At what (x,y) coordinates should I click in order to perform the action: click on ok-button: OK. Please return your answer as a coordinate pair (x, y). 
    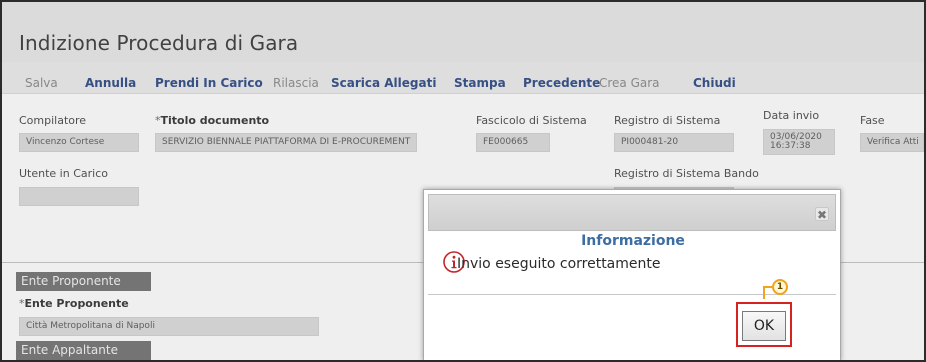
    Looking at the image, I should click on (764, 326).